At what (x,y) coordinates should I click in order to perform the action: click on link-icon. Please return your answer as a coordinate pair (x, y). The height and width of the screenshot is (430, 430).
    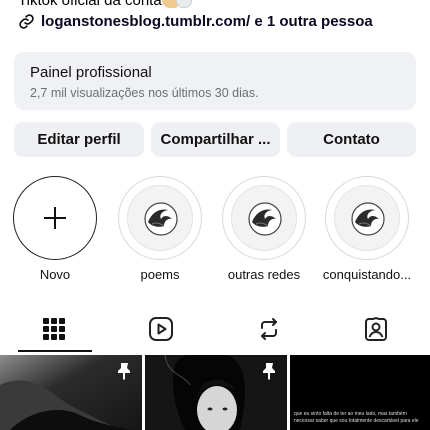
    Looking at the image, I should click on (26, 21).